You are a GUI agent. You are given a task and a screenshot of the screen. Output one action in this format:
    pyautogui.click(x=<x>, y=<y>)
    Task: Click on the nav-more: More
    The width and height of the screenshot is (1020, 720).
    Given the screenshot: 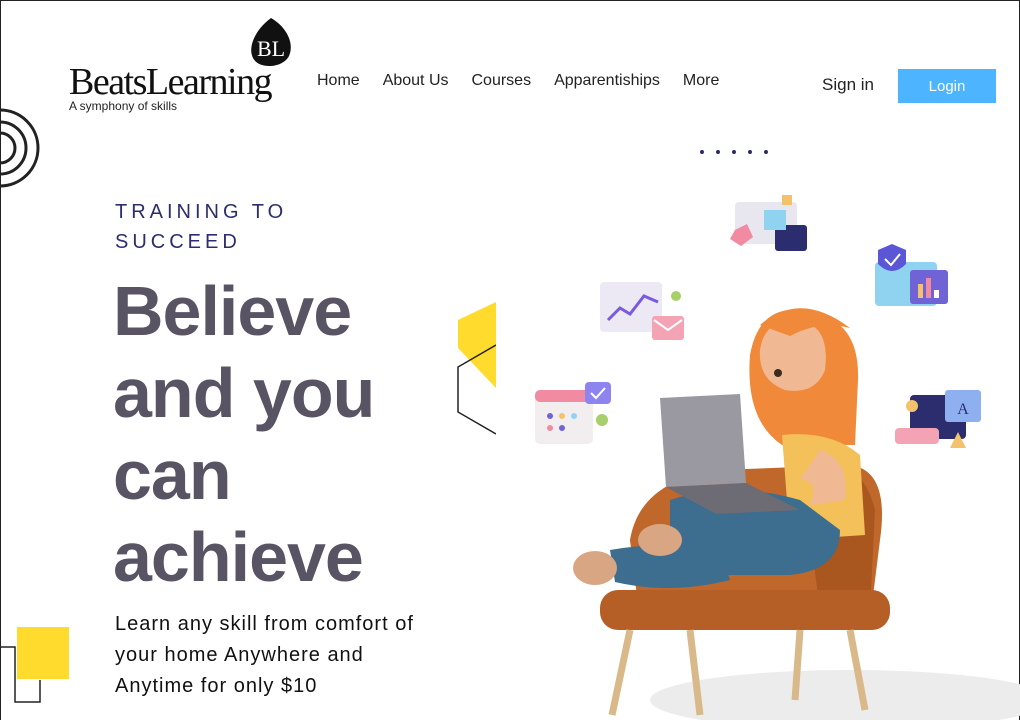 What is the action you would take?
    pyautogui.click(x=701, y=81)
    